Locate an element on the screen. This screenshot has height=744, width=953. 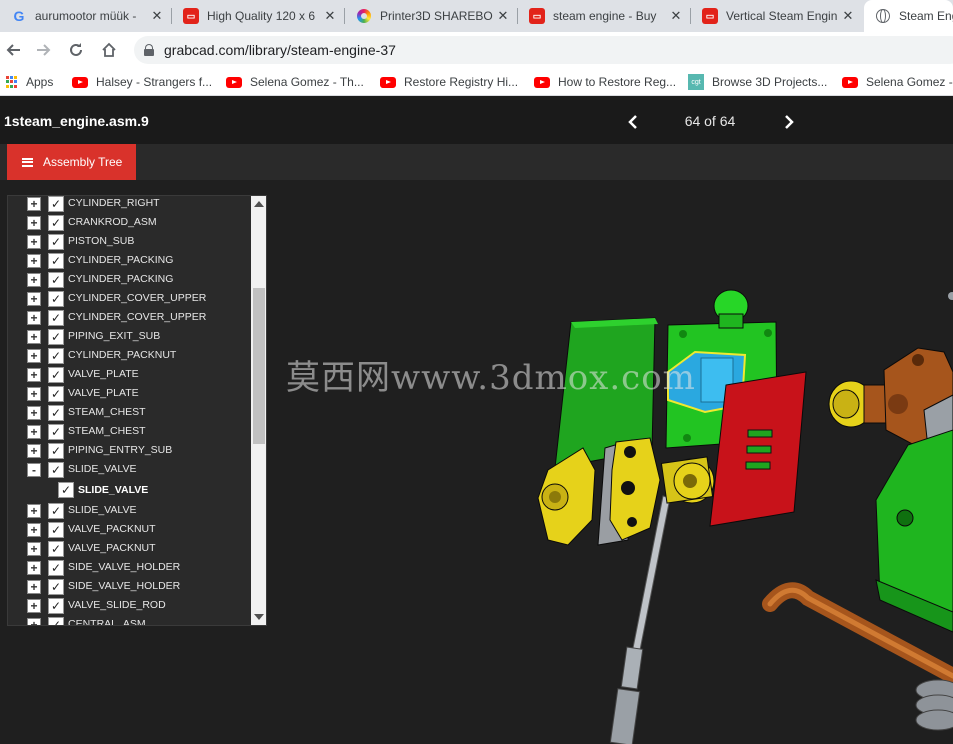
reload-icon is located at coordinates (76, 50).